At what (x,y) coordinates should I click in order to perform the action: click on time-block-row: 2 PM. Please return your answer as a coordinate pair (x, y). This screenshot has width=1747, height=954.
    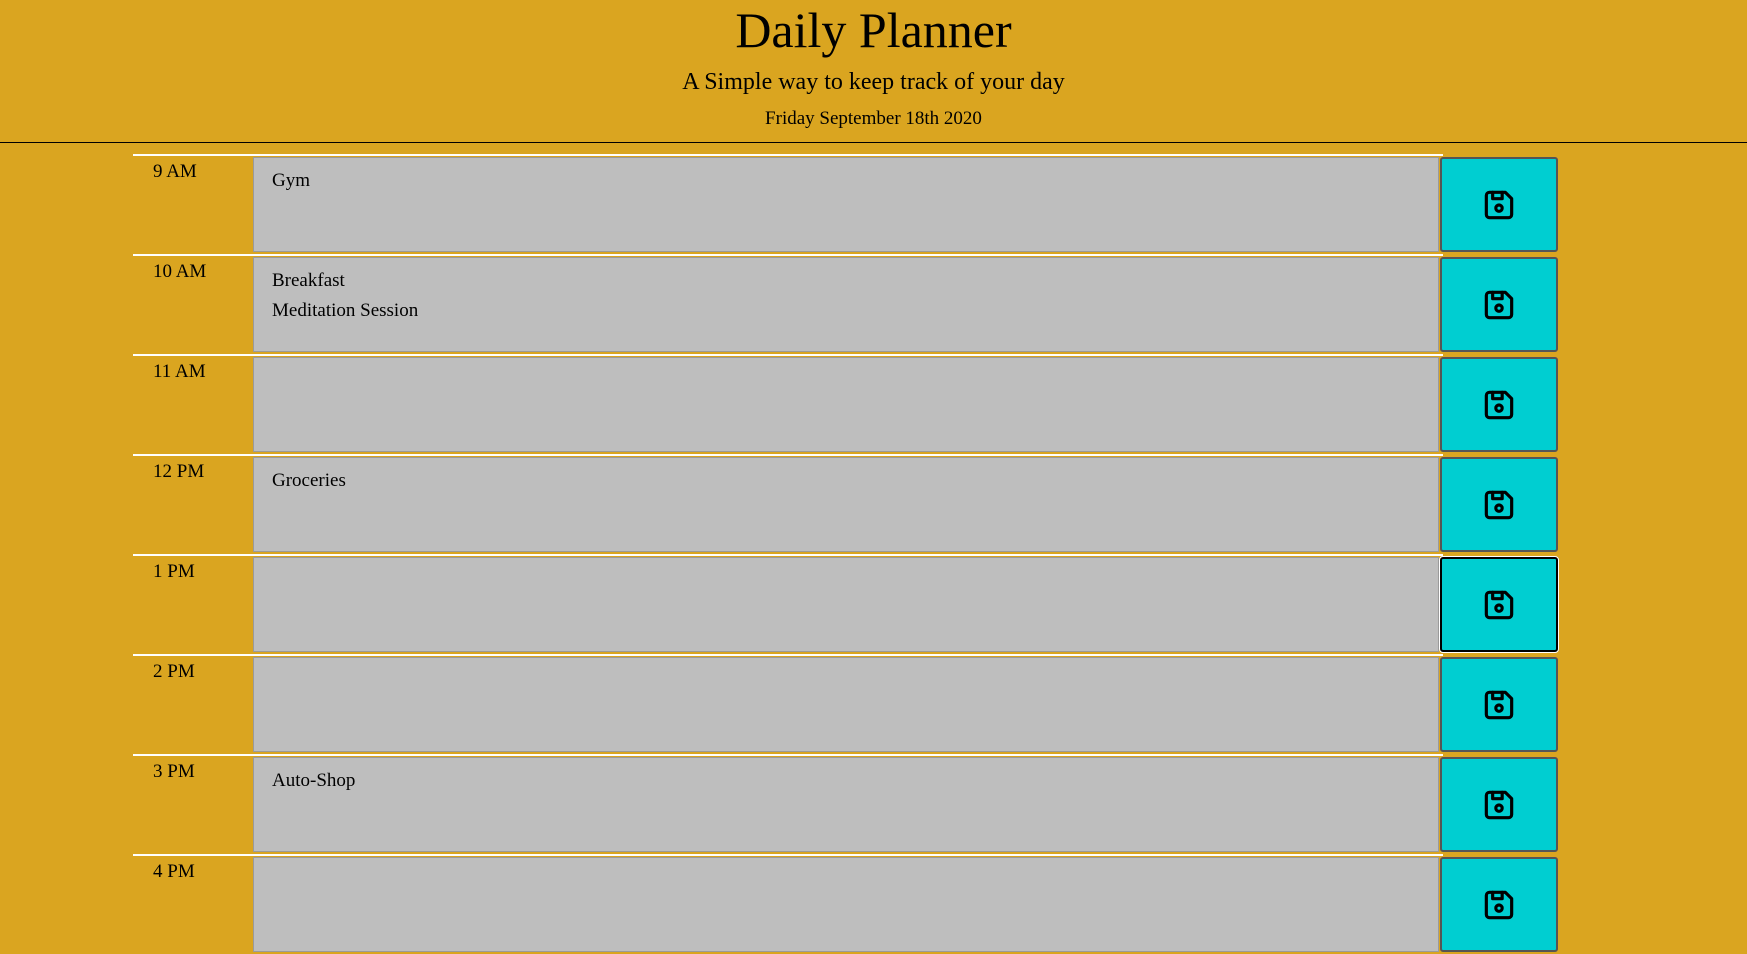
    Looking at the image, I should click on (846, 704).